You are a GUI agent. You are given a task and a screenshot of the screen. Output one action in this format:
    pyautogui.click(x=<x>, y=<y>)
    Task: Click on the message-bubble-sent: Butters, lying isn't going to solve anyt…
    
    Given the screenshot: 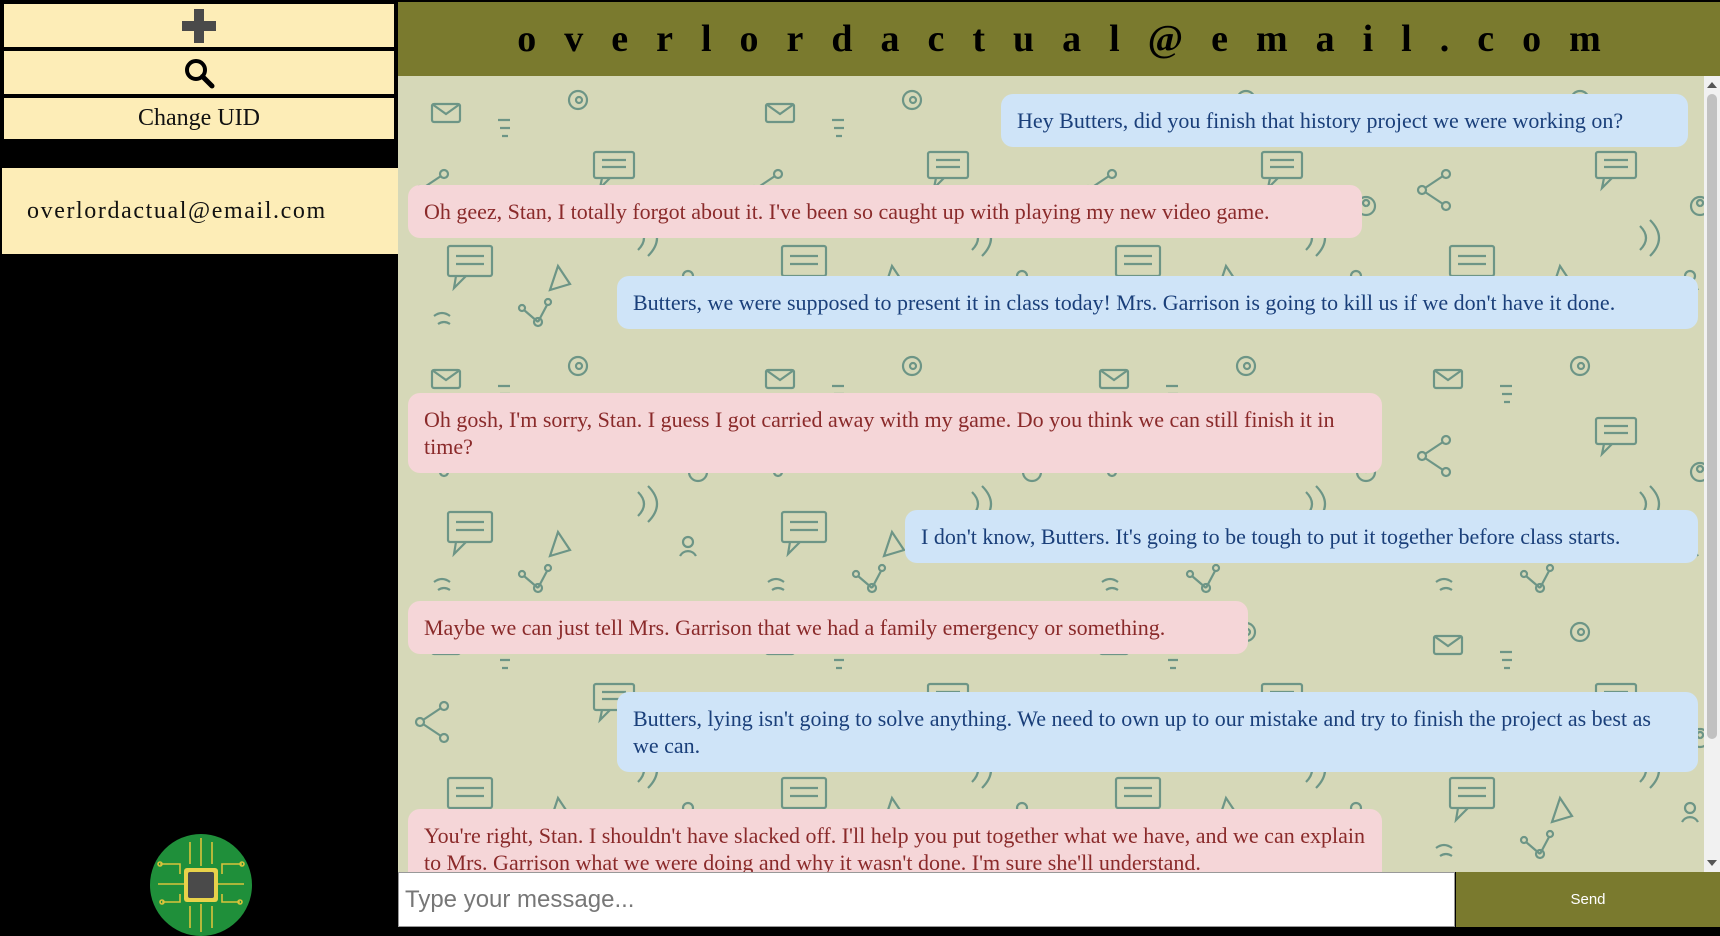 What is the action you would take?
    pyautogui.click(x=1157, y=732)
    